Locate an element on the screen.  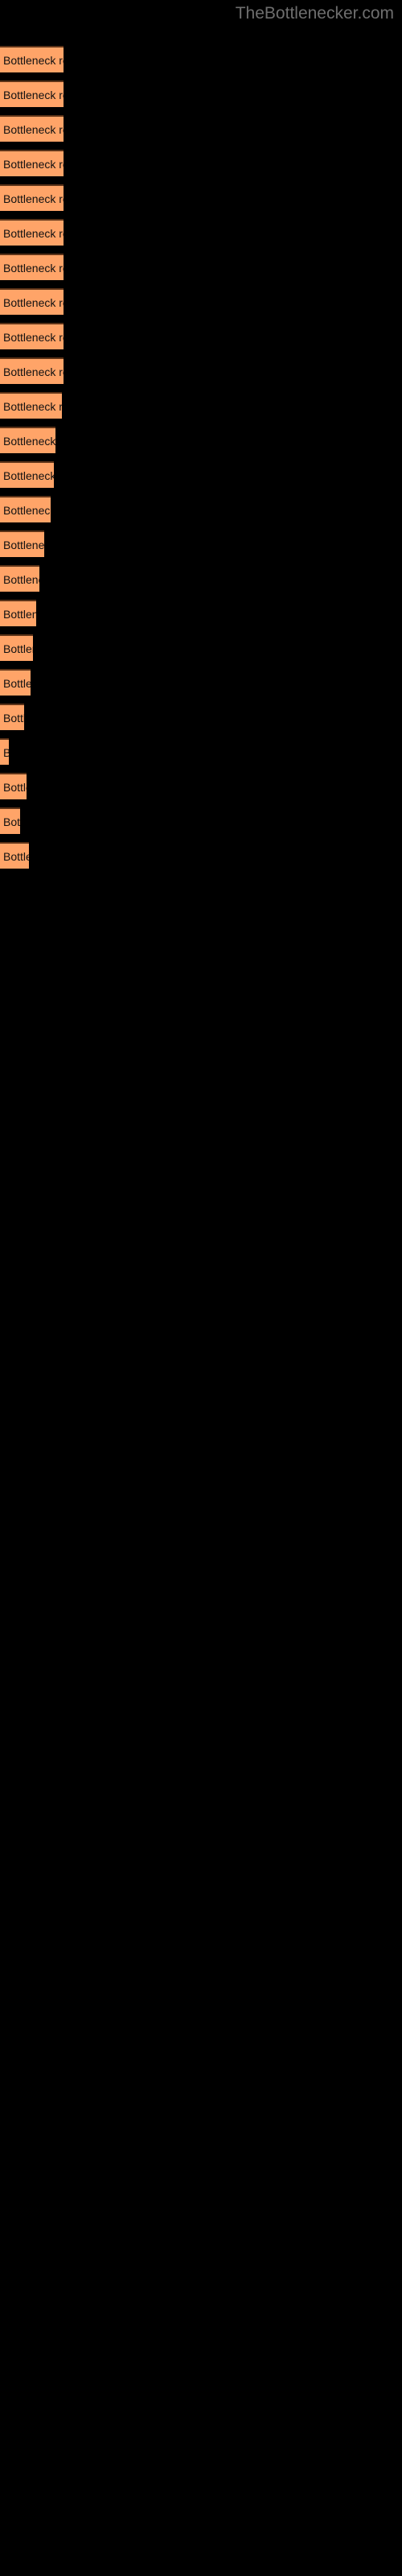
site-title: TheBottlenecker.com is located at coordinates (314, 13).